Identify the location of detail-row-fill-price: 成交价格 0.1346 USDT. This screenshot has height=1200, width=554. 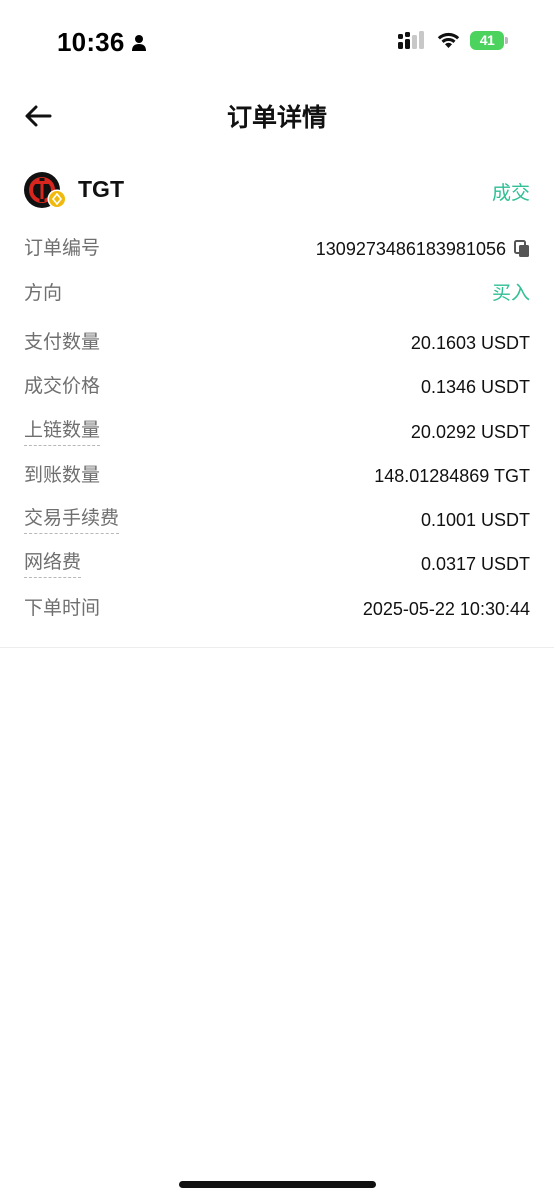
(277, 388).